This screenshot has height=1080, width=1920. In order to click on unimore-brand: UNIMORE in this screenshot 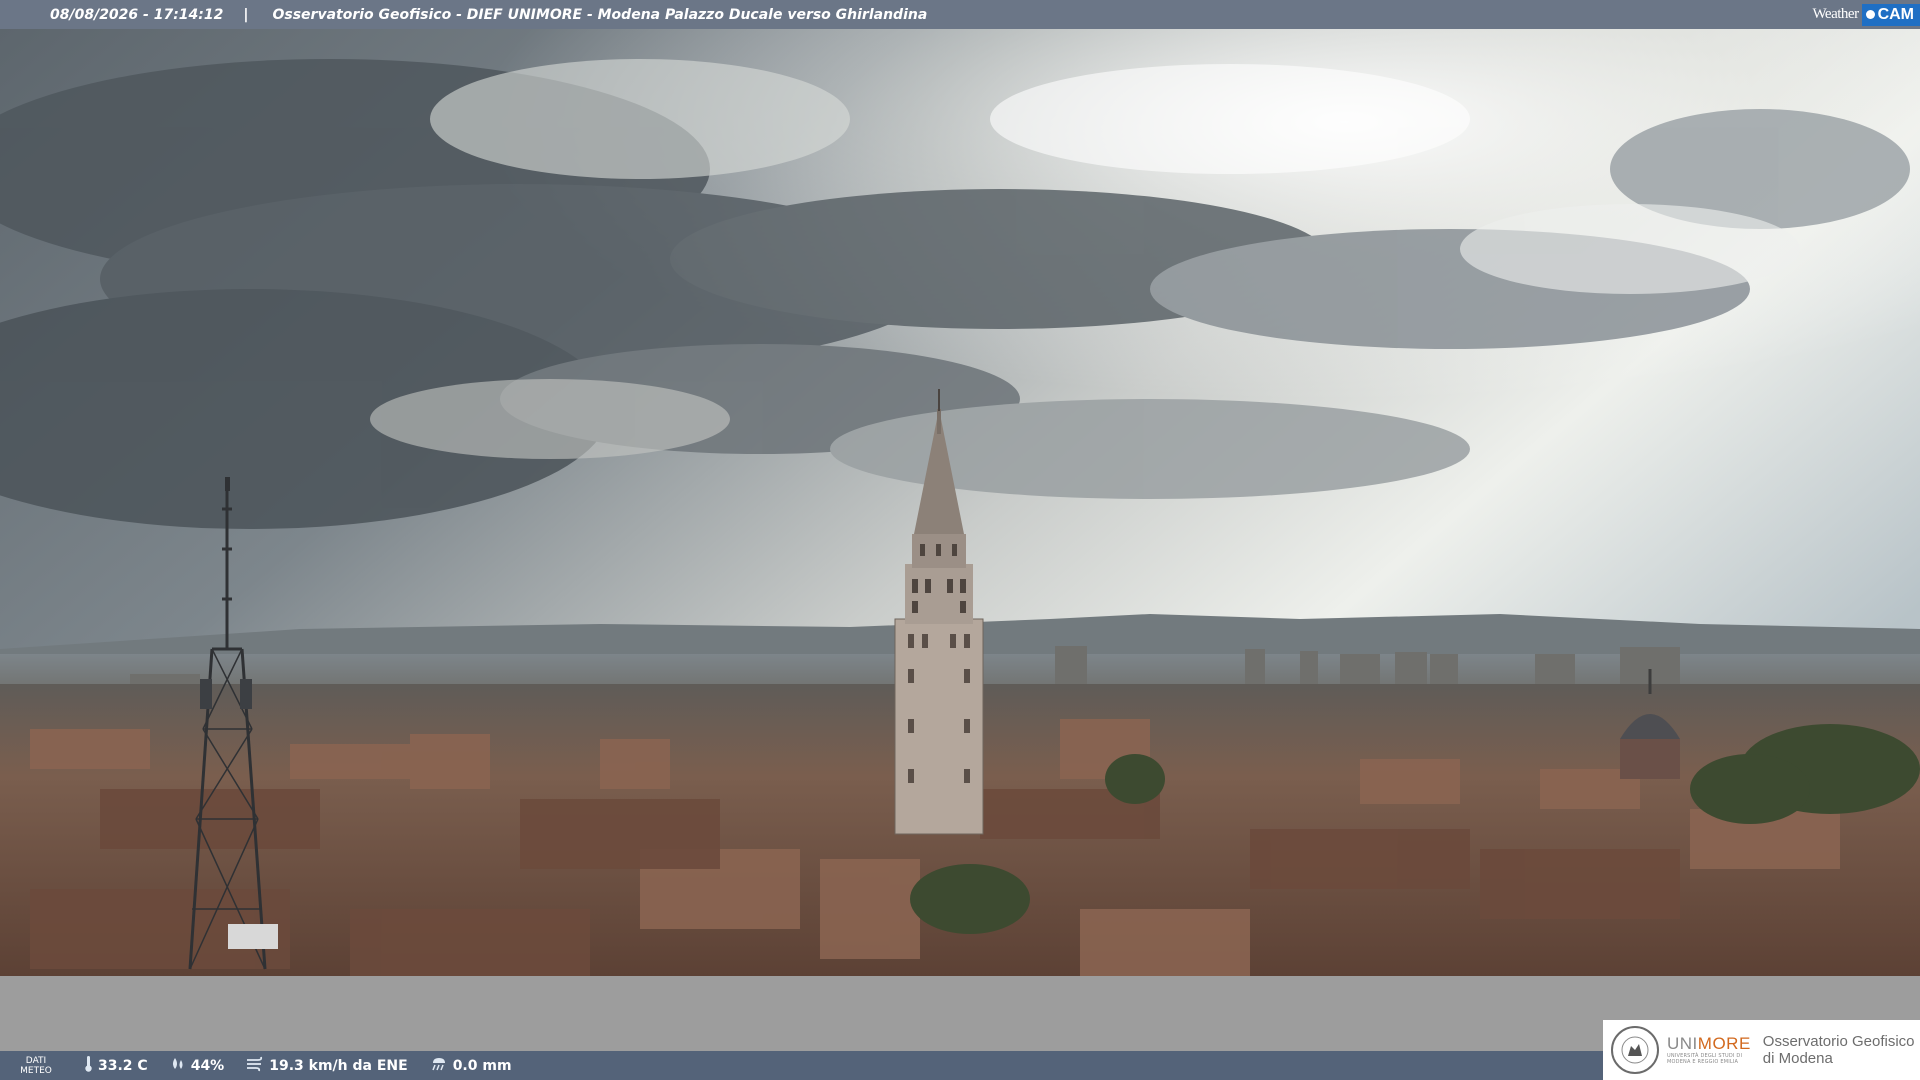, I will do `click(1709, 1044)`.